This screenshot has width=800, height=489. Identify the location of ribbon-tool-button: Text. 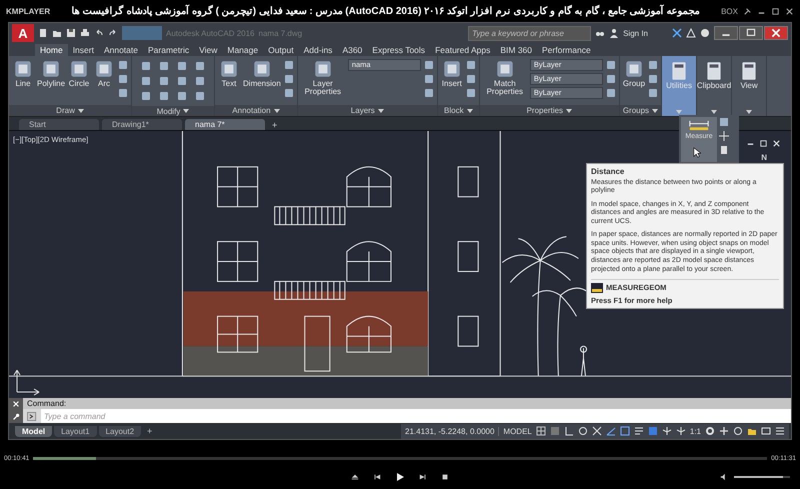
(229, 73).